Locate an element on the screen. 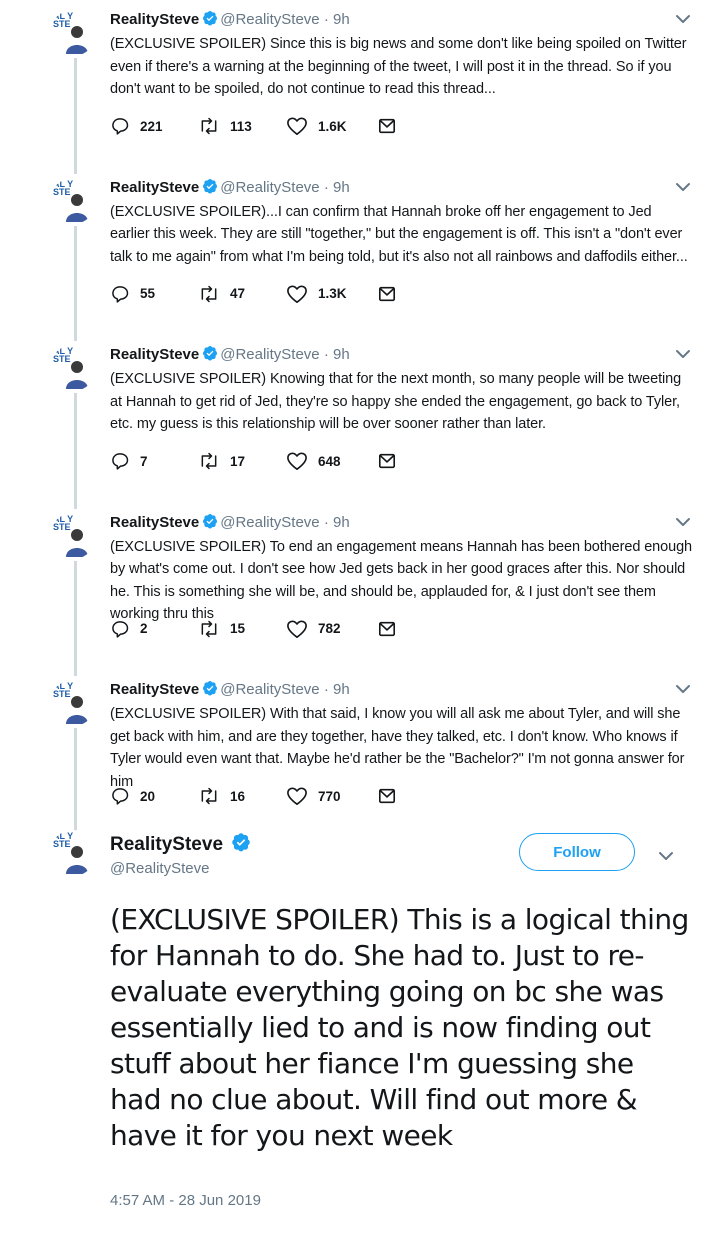 The width and height of the screenshot is (720, 1235). like-button: 770 is located at coordinates (332, 796).